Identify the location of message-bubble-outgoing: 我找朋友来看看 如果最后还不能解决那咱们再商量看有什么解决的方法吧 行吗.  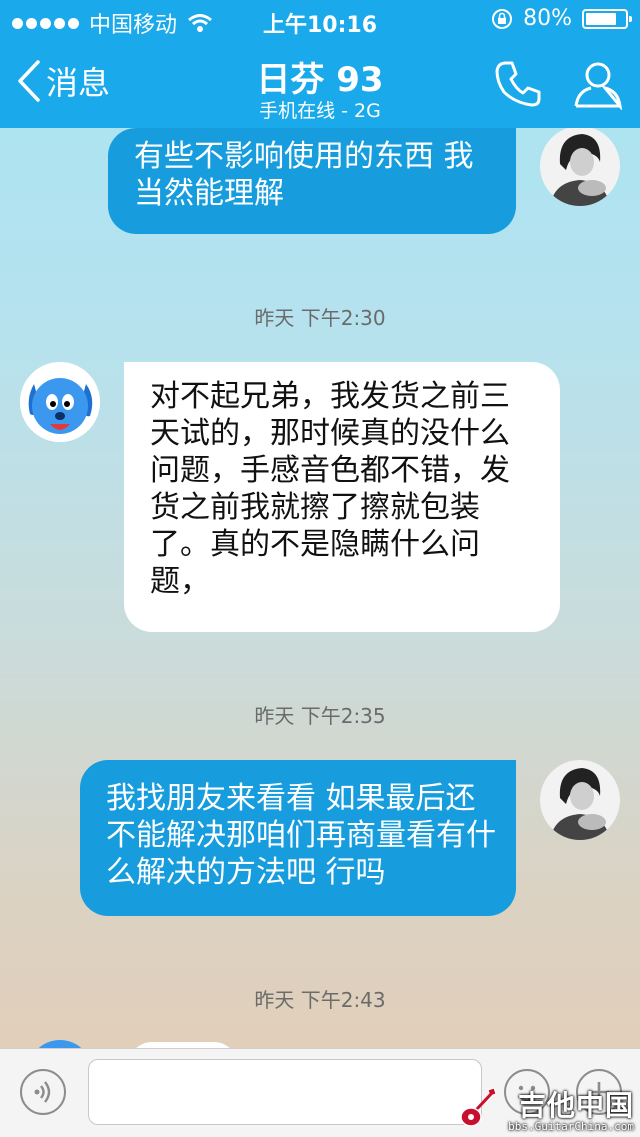
(298, 838).